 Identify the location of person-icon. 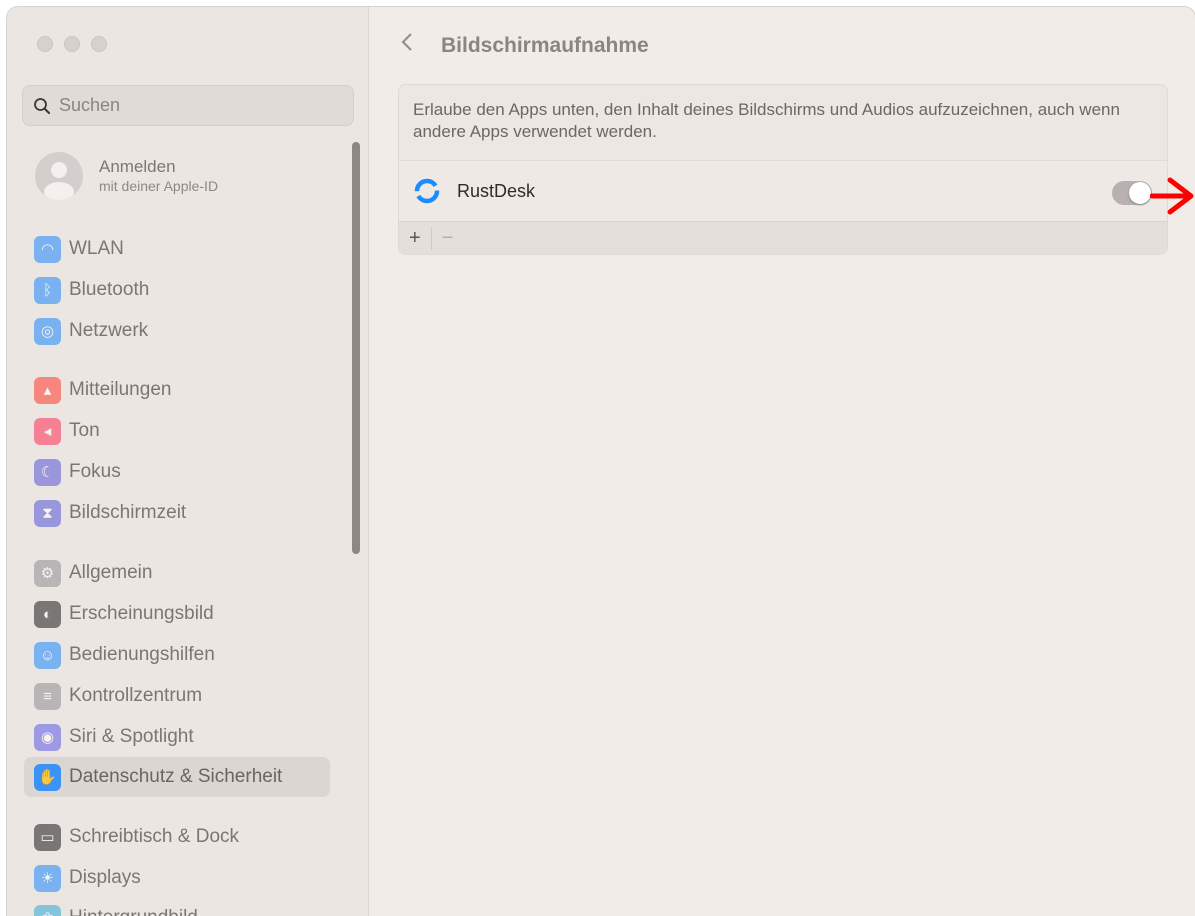
(59, 176).